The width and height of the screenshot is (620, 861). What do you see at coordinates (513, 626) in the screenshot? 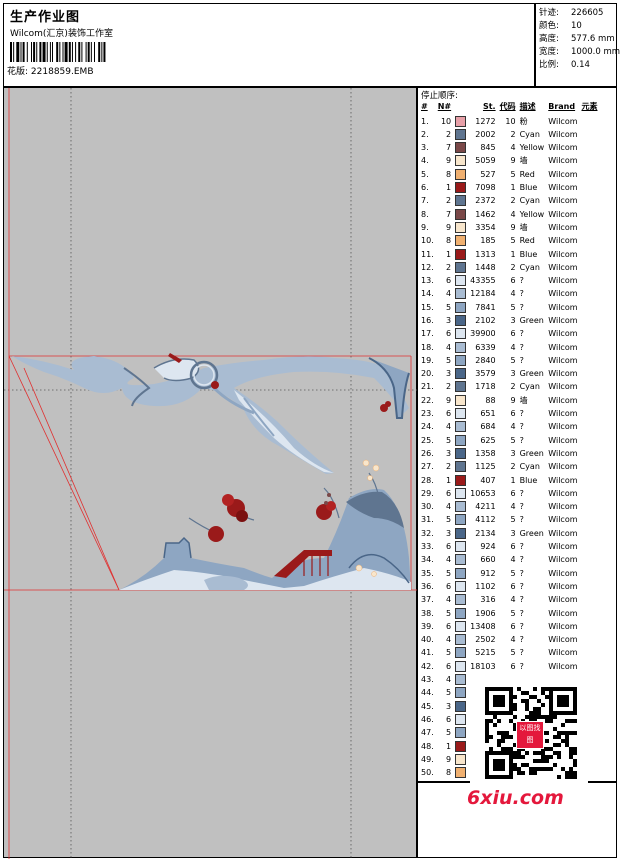
I see `thread-code: 6` at bounding box center [513, 626].